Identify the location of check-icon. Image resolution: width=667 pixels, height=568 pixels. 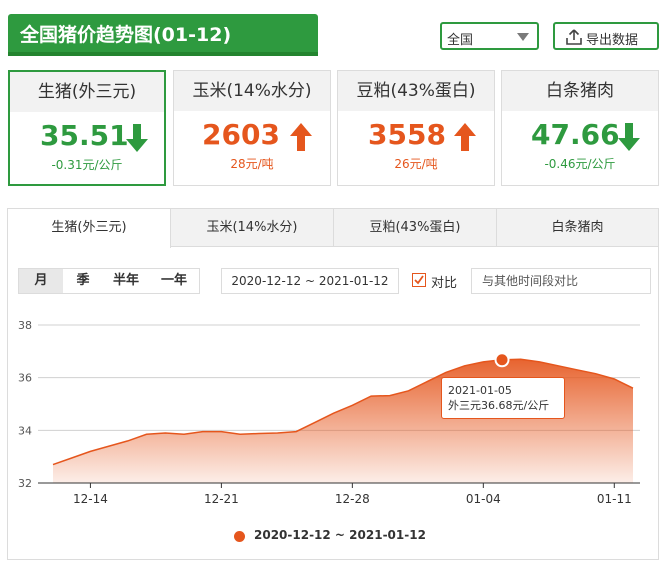
(419, 280).